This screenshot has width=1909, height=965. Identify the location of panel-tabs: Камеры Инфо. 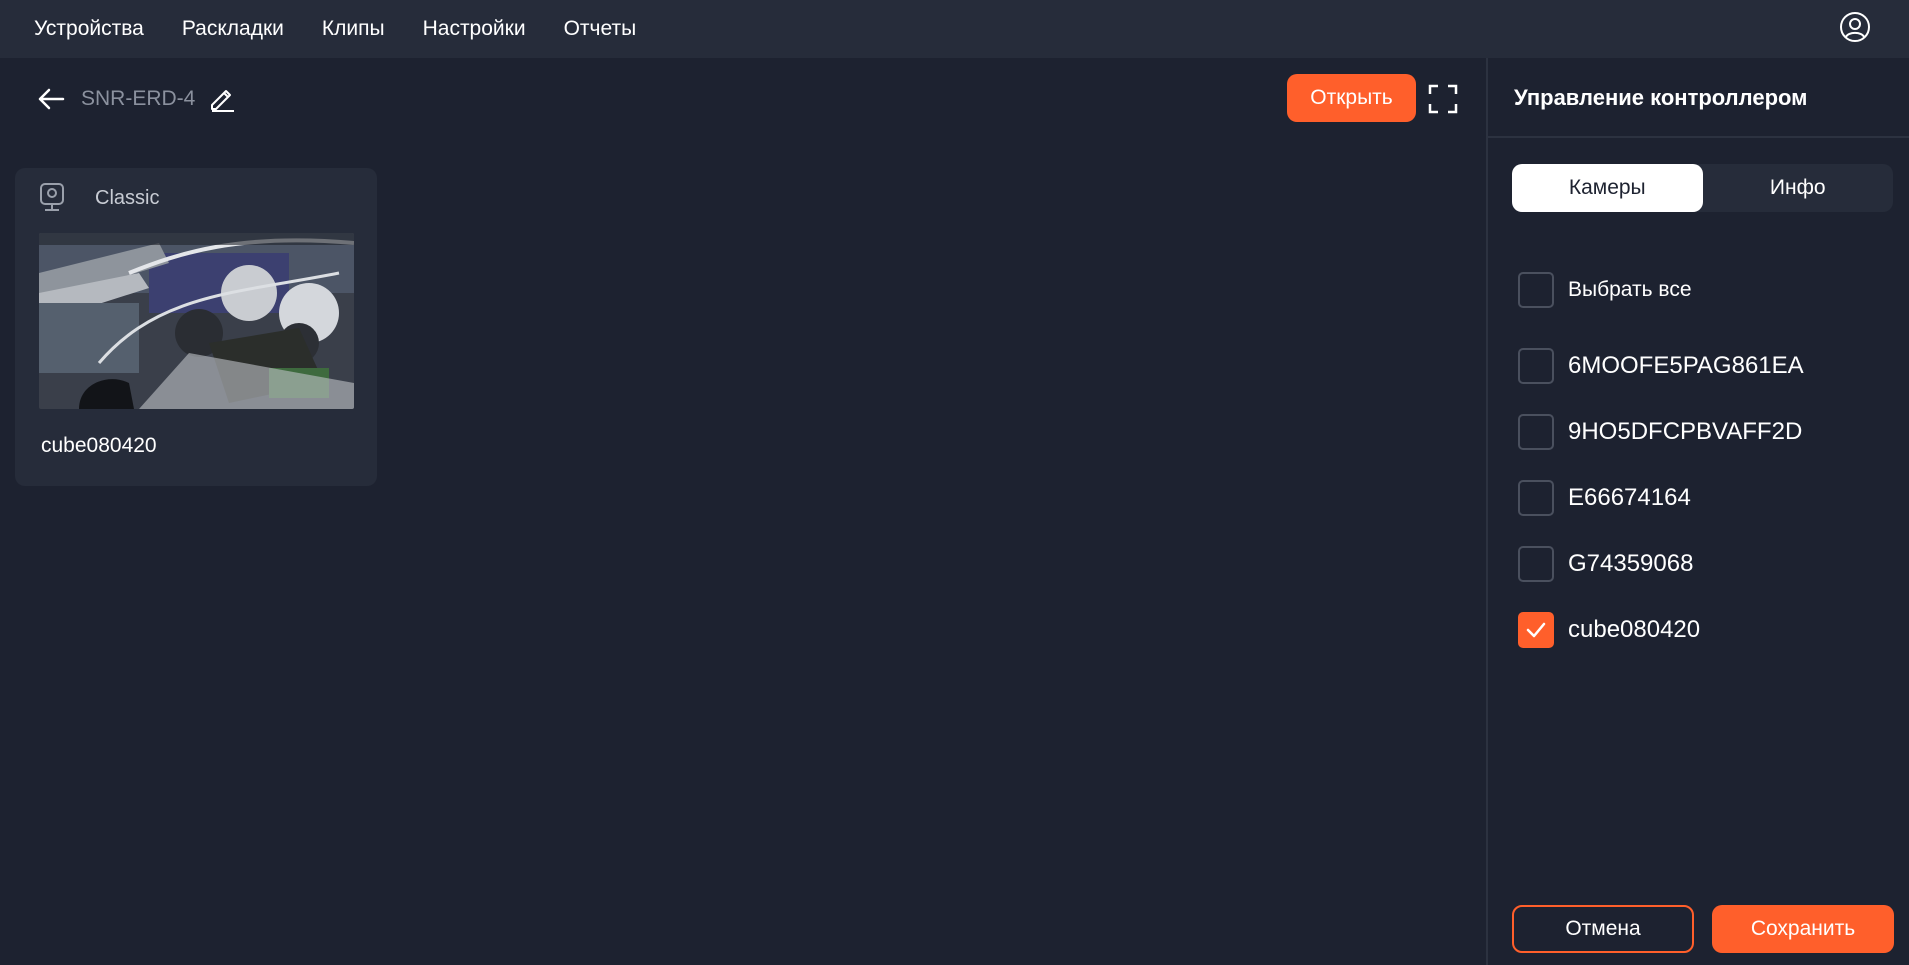
(1702, 188).